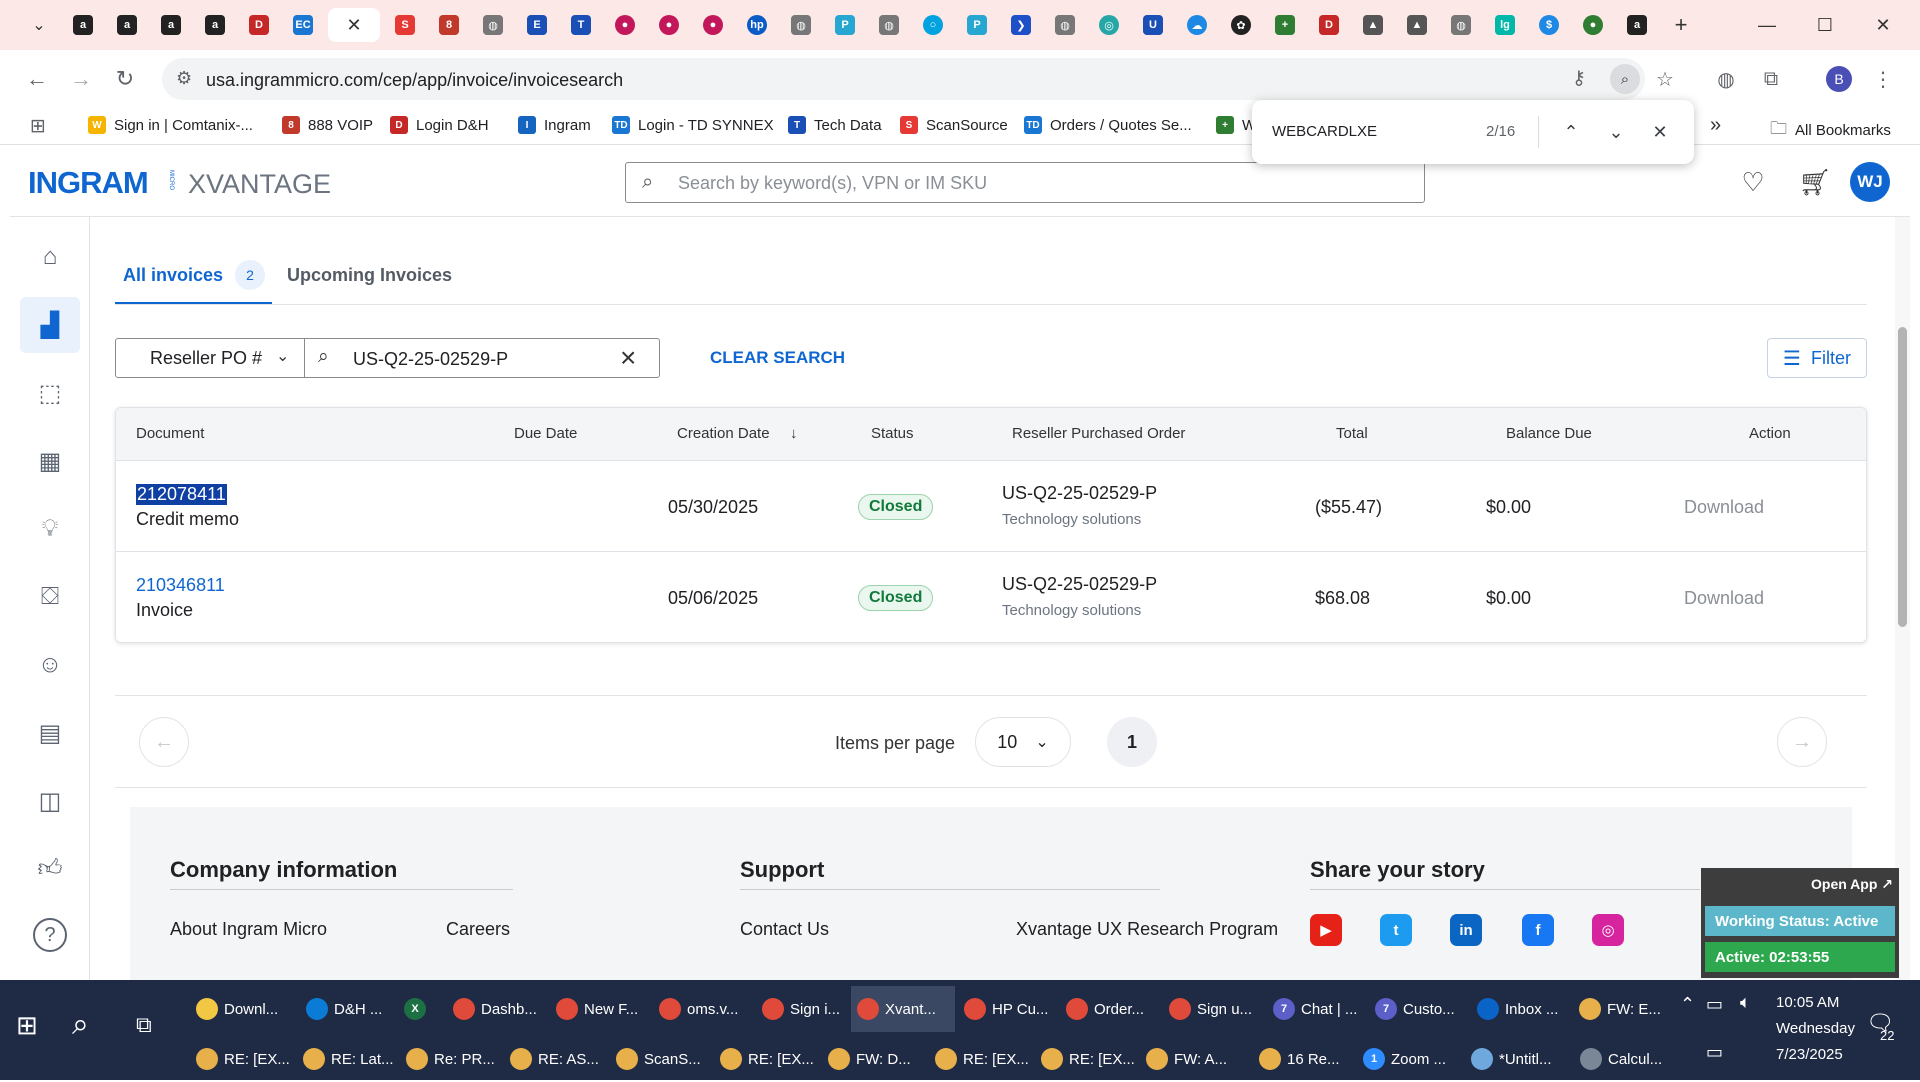 The image size is (1920, 1082). What do you see at coordinates (50, 597) in the screenshot?
I see `nav-services: ⛋` at bounding box center [50, 597].